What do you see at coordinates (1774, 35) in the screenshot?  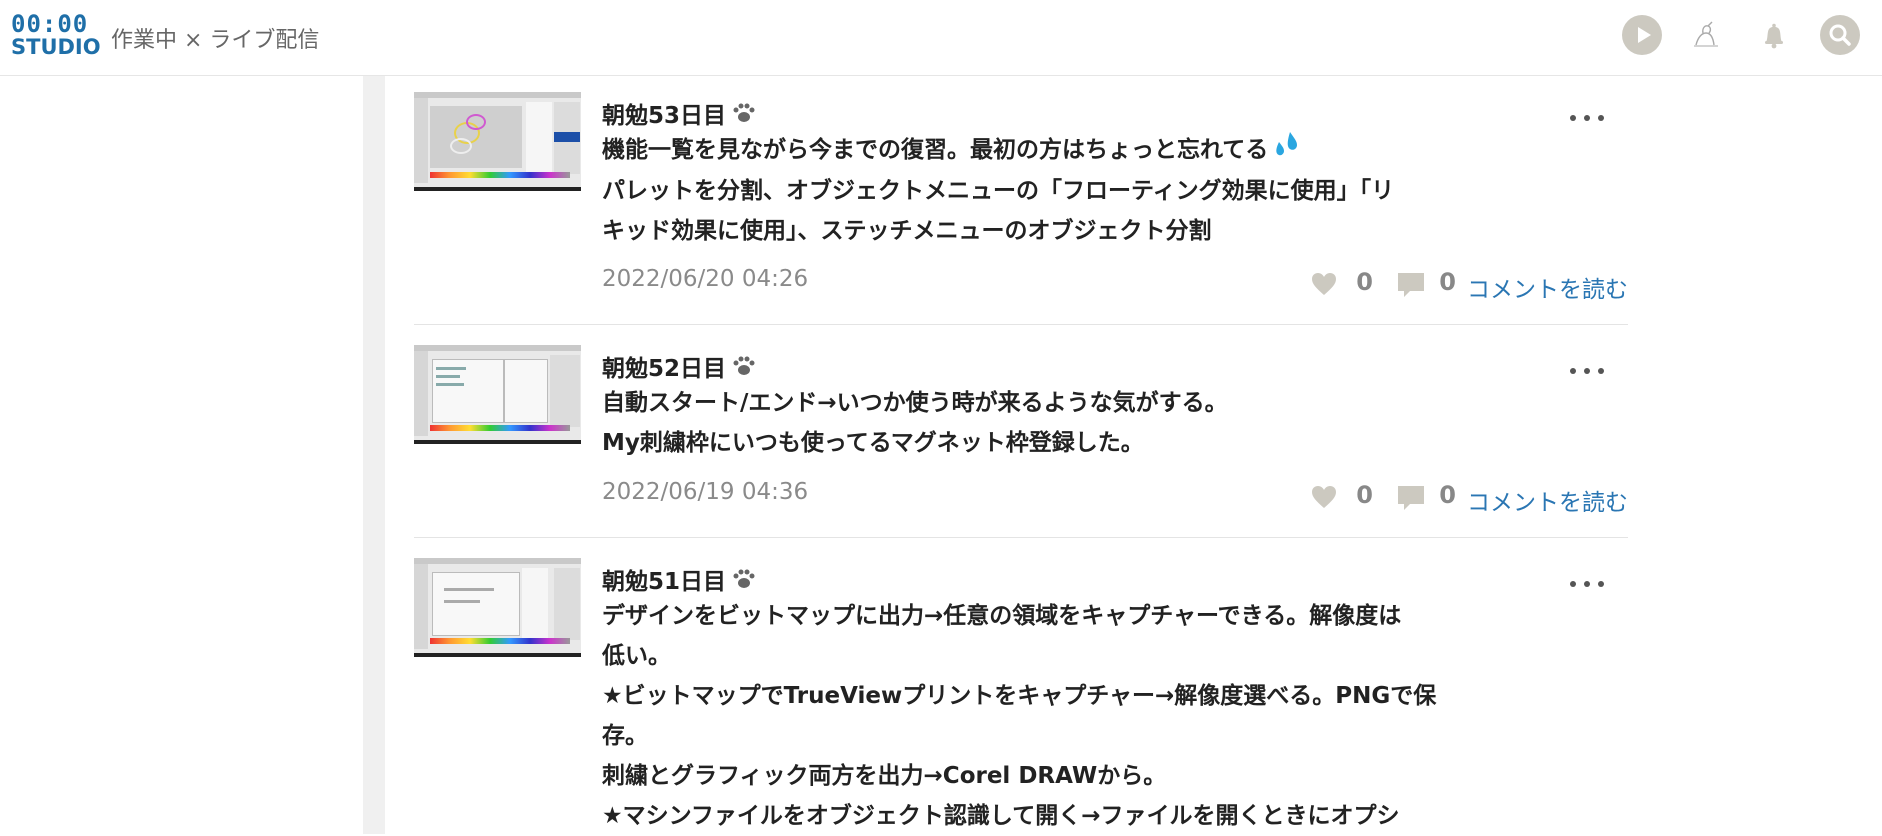 I see `bell-icon` at bounding box center [1774, 35].